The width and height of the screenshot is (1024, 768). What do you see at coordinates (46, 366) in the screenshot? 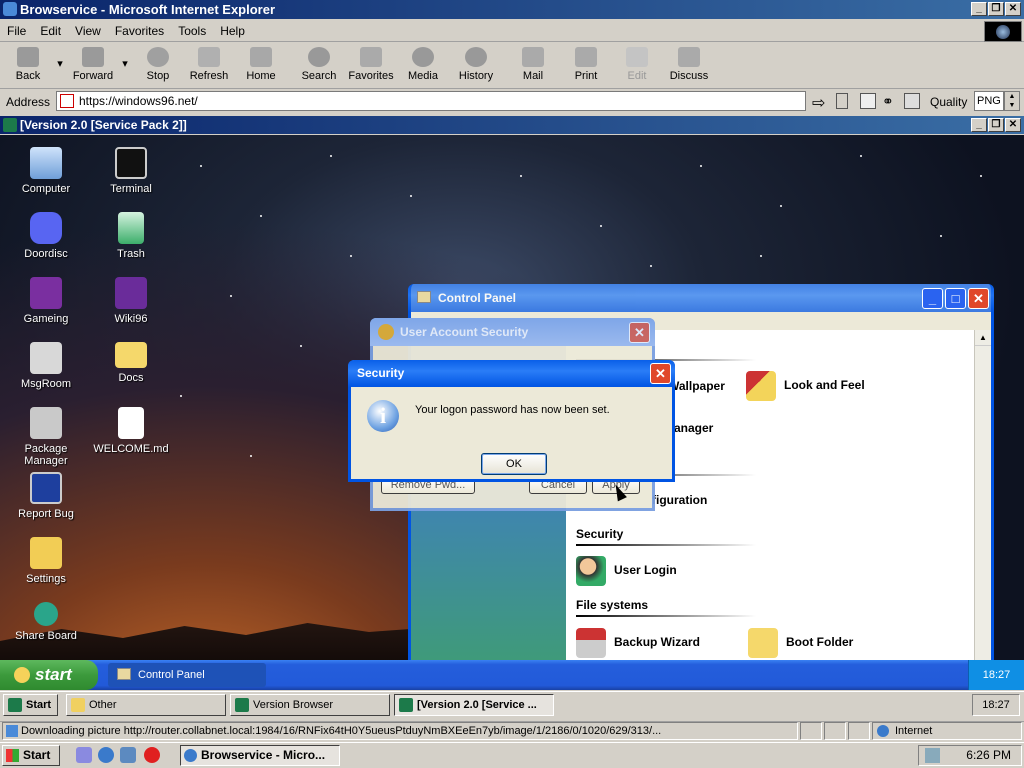
I see `desktop-icon-msgroom: MsgRoom` at bounding box center [46, 366].